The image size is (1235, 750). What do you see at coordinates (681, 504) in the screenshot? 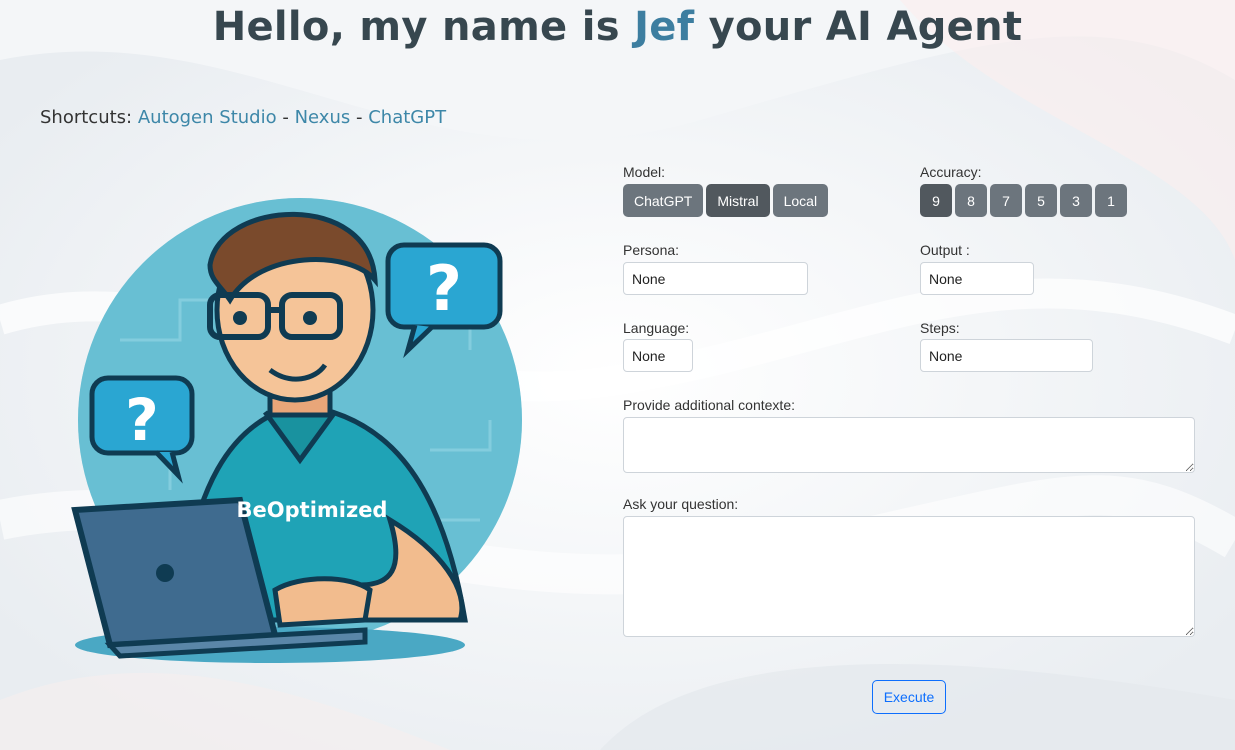
I see `question-label: Ask your question:` at bounding box center [681, 504].